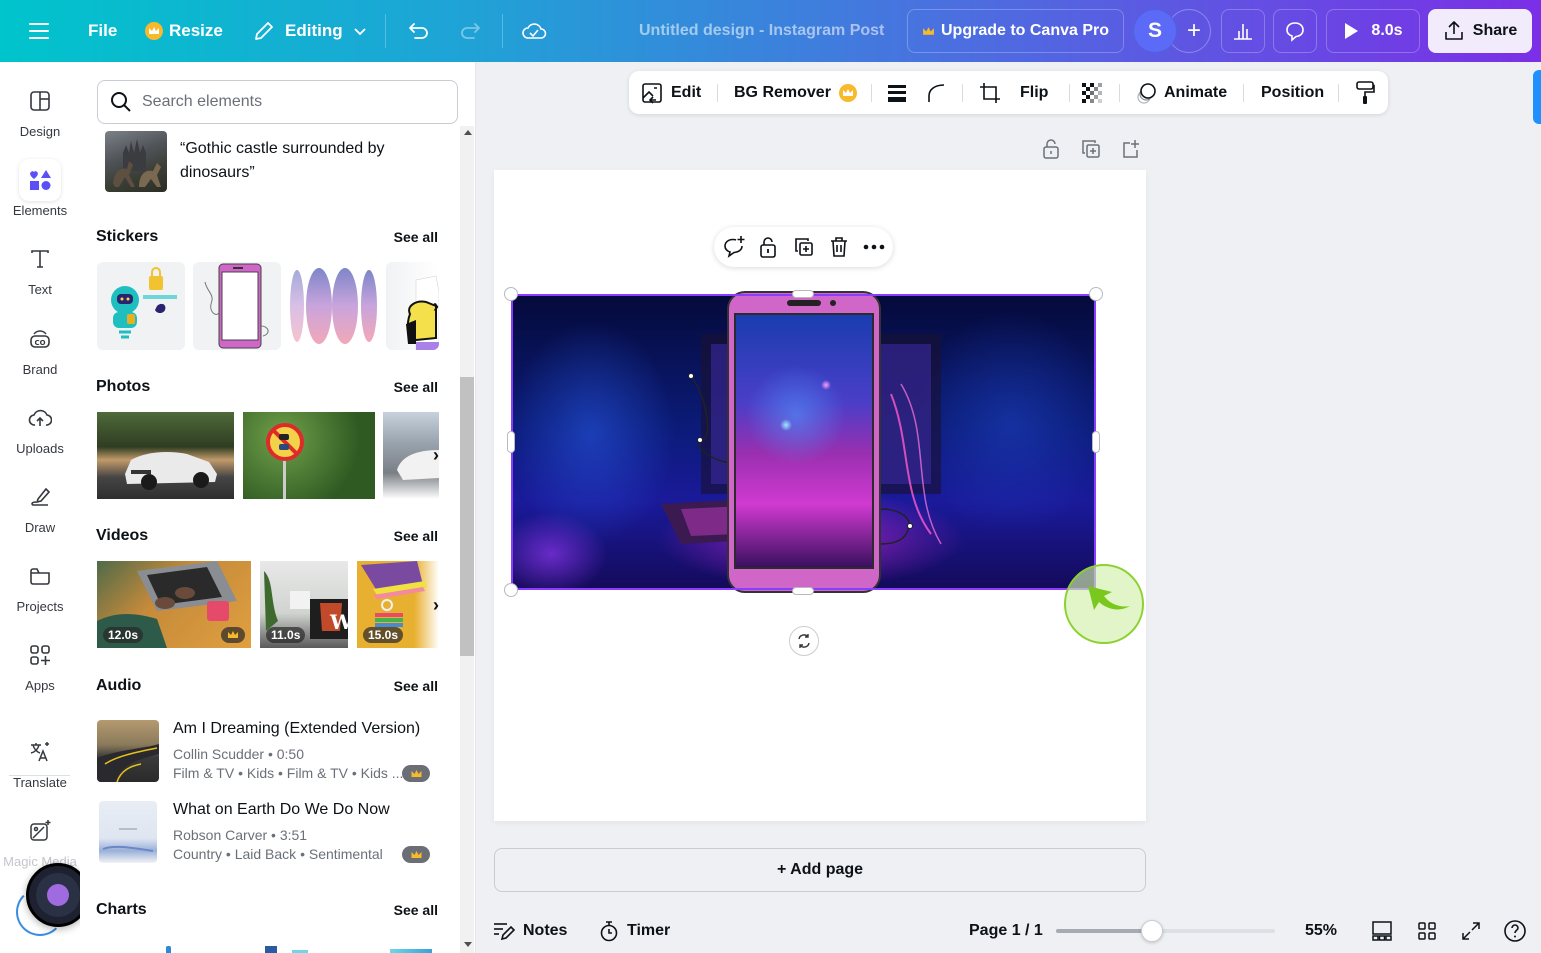 This screenshot has height=953, width=1541. What do you see at coordinates (1471, 931) in the screenshot?
I see `fullscreen-button` at bounding box center [1471, 931].